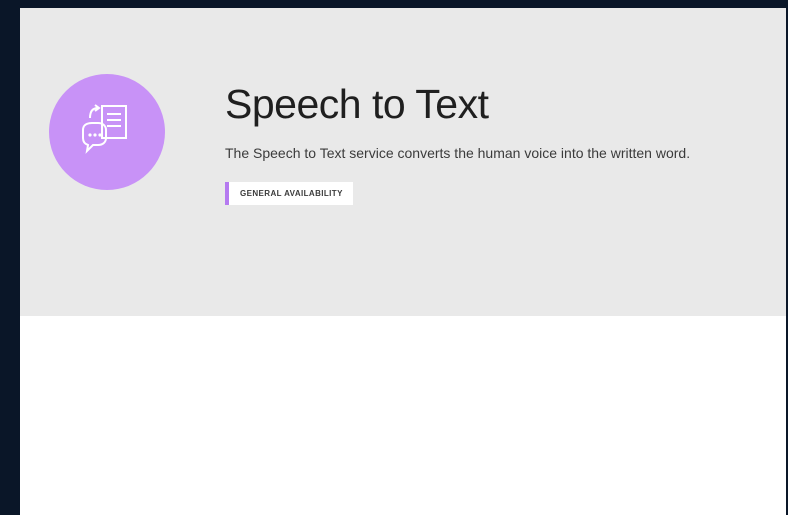 The height and width of the screenshot is (515, 788). I want to click on page-title: Speech to Text, so click(357, 104).